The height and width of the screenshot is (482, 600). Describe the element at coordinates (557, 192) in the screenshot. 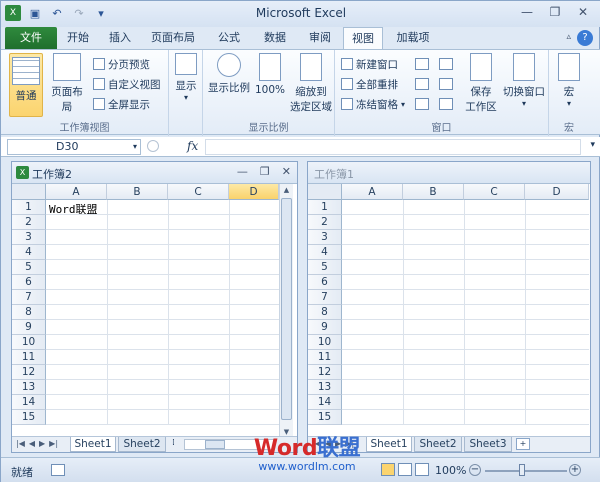

I see `column-header: D` at that location.